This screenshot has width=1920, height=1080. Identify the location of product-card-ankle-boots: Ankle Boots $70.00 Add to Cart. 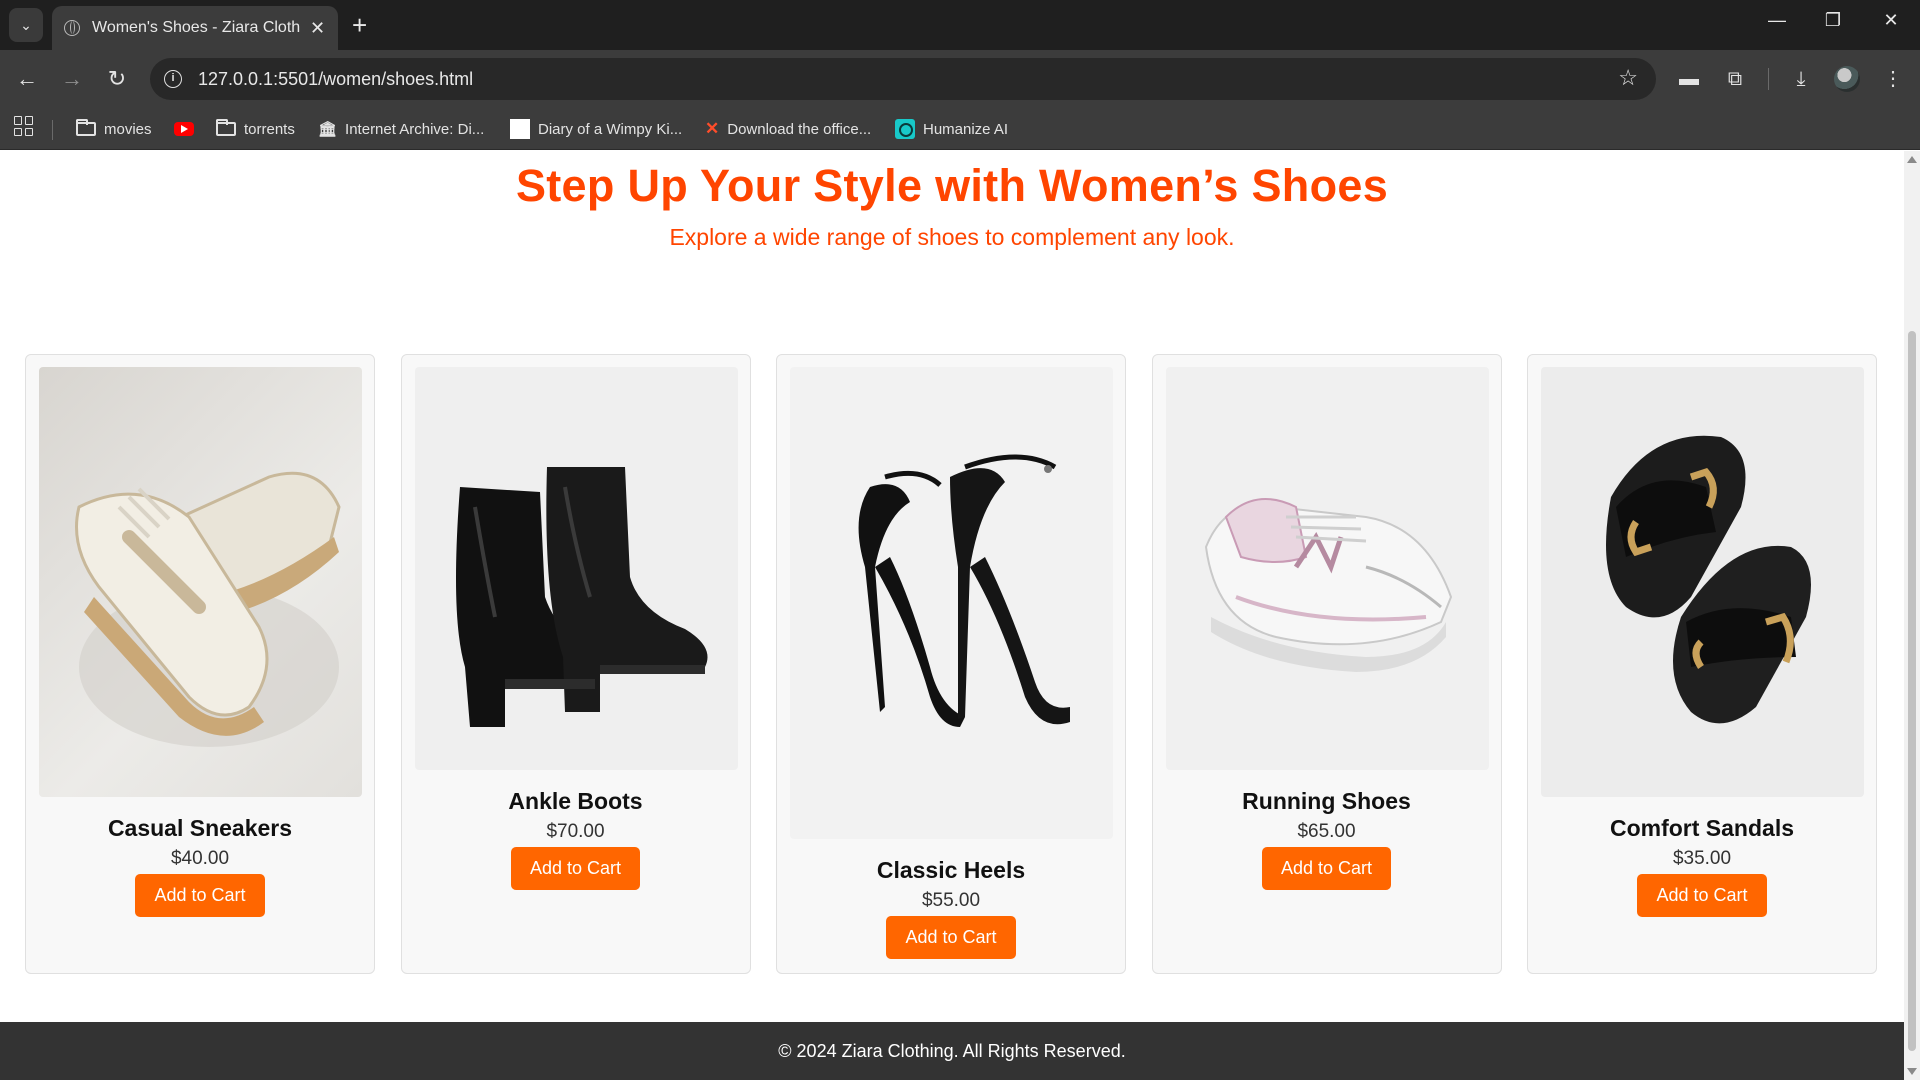
(575, 664).